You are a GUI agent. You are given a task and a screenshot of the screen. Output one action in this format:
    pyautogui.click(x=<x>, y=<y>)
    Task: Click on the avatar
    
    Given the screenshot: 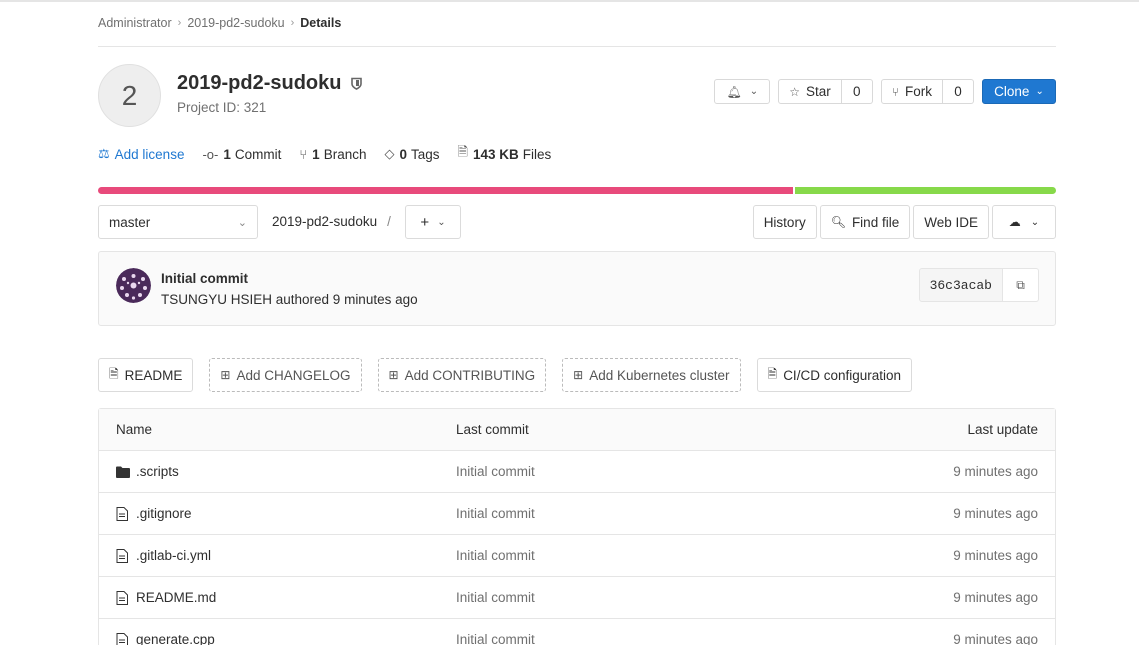 What is the action you would take?
    pyautogui.click(x=133, y=285)
    